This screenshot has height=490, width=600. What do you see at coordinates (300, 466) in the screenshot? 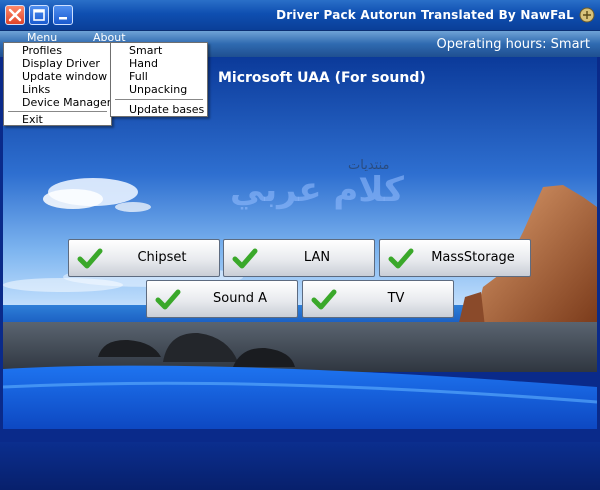
I see `bottom-panel` at bounding box center [300, 466].